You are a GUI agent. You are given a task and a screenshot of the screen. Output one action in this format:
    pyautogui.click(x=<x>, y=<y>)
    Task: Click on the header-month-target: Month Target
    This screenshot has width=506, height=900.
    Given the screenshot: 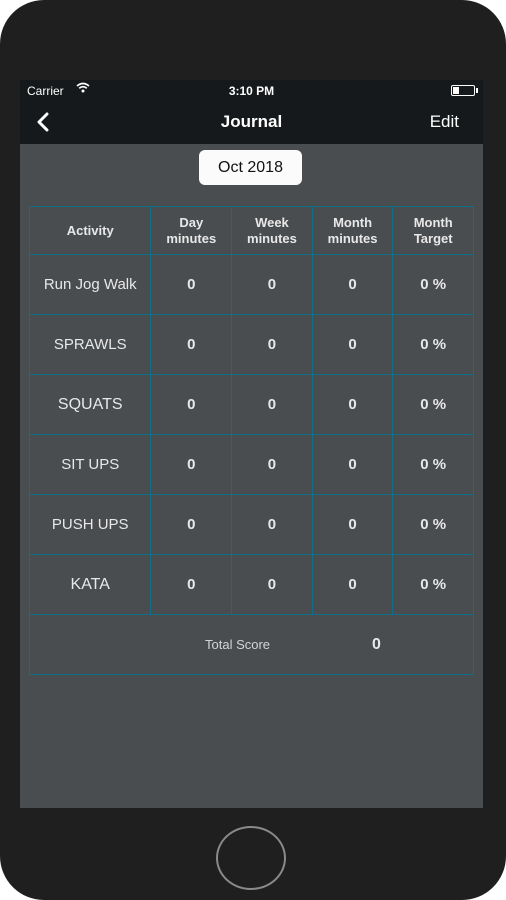 What is the action you would take?
    pyautogui.click(x=433, y=230)
    